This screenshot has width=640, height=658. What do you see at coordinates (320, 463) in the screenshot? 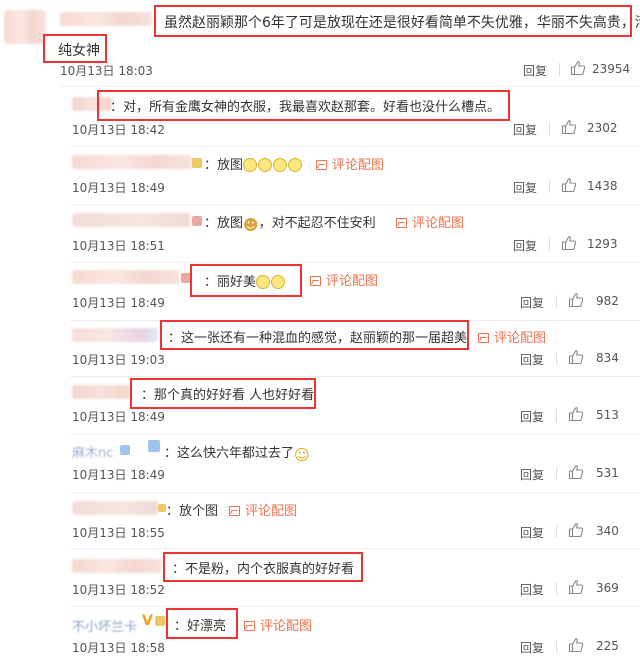
I see `comment-item: 麻木nc ：这么快六年都过去了☺ 10月13日 18:49 回复 531` at bounding box center [320, 463].